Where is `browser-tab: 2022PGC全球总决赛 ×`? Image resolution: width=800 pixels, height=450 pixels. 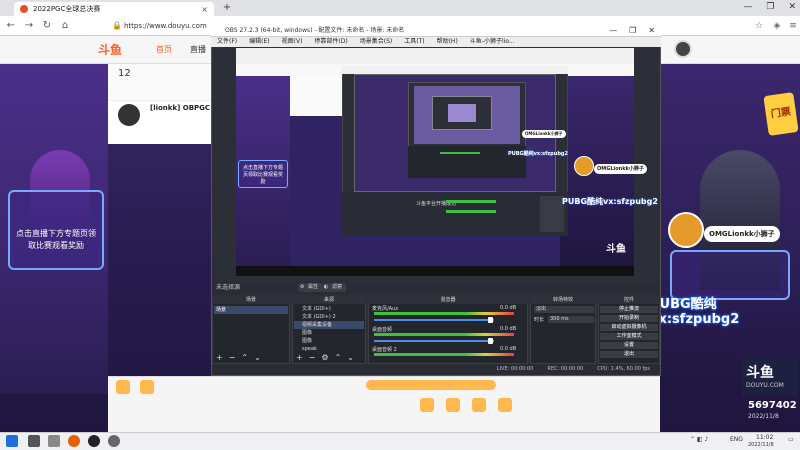 browser-tab: 2022PGC全球总决赛 × is located at coordinates (114, 9).